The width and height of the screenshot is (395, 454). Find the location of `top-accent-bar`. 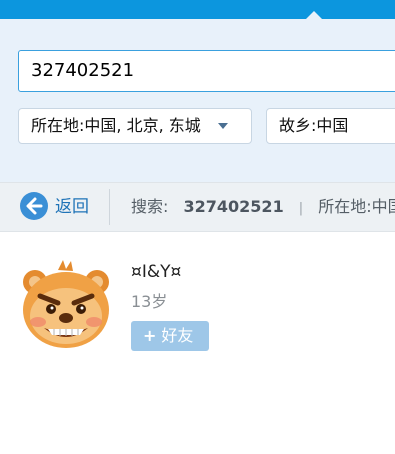

top-accent-bar is located at coordinates (197, 9).